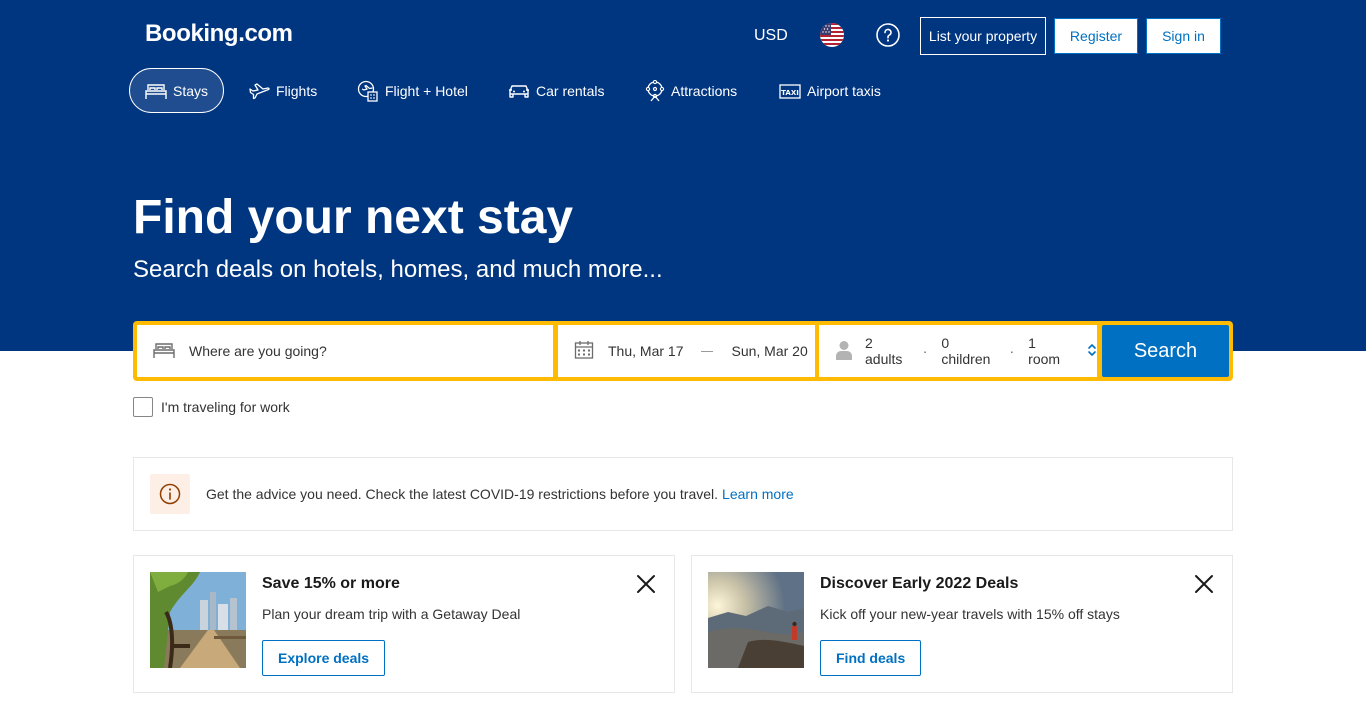  Describe the element at coordinates (686, 351) in the screenshot. I see `date-range-field: Thu, Mar 17 Sun, Mar 20` at that location.